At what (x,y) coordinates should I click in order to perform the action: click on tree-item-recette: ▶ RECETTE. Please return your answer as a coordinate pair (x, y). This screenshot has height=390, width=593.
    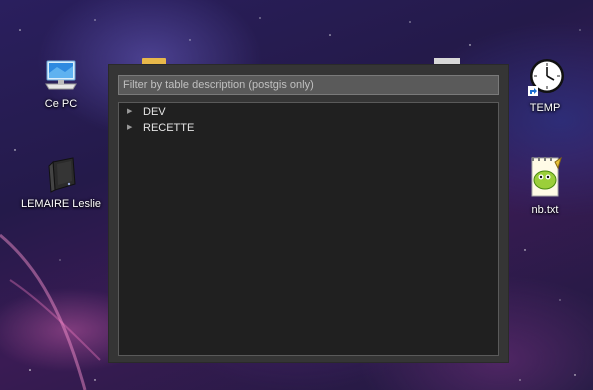
    Looking at the image, I should click on (308, 128).